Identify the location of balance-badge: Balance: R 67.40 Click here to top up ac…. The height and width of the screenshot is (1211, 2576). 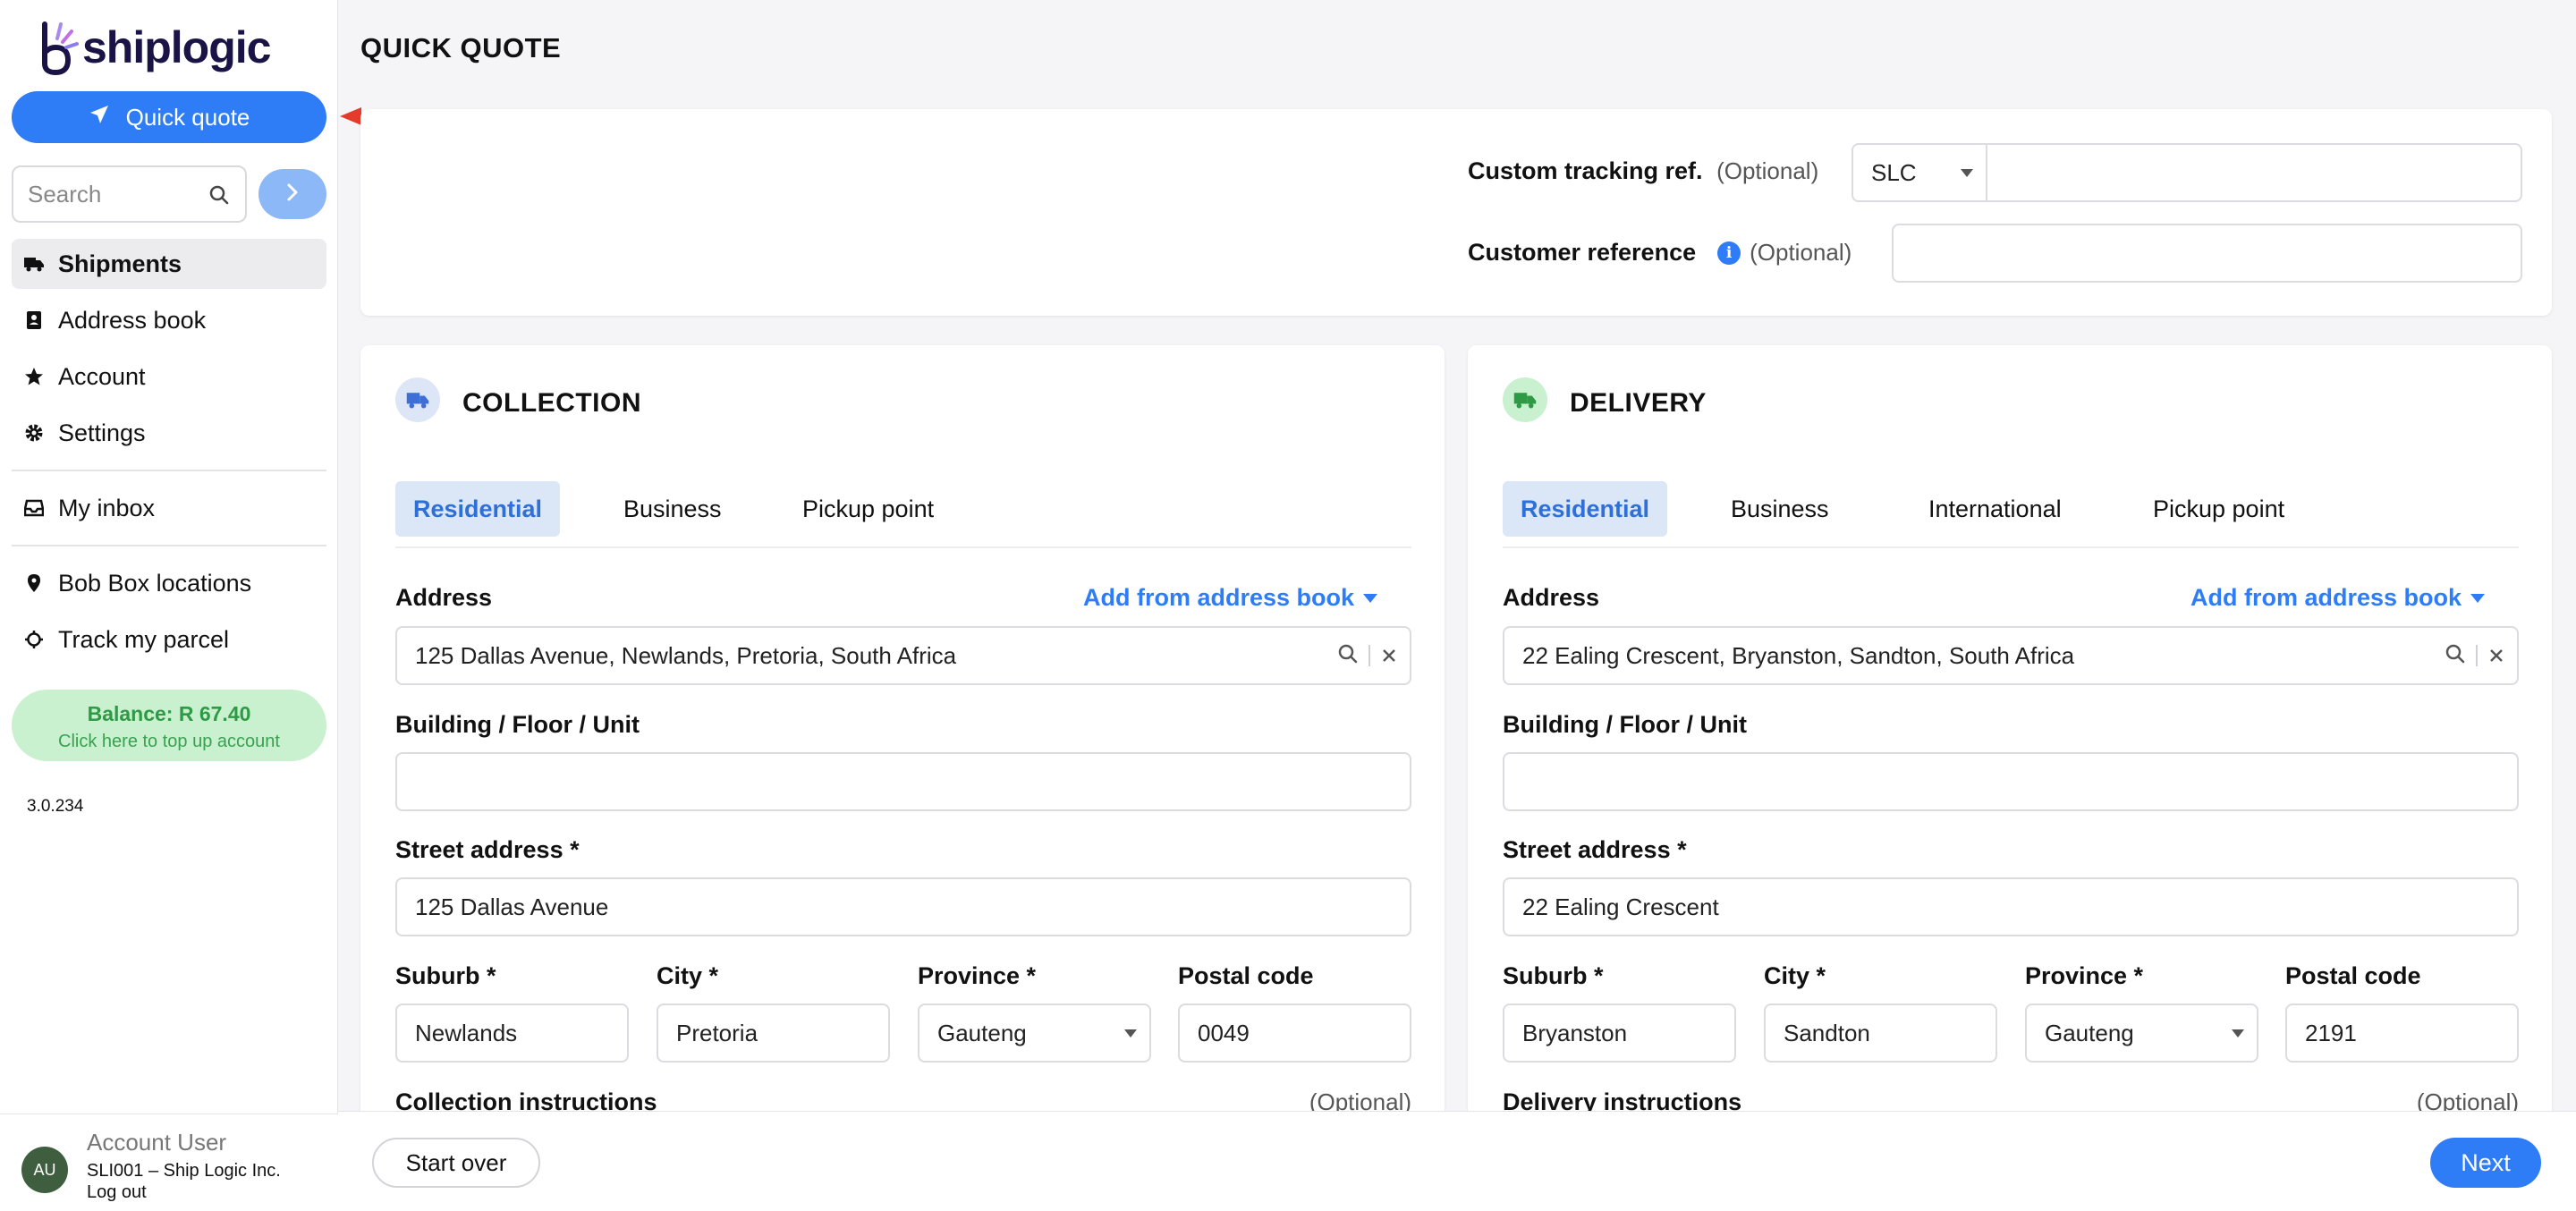
(169, 725).